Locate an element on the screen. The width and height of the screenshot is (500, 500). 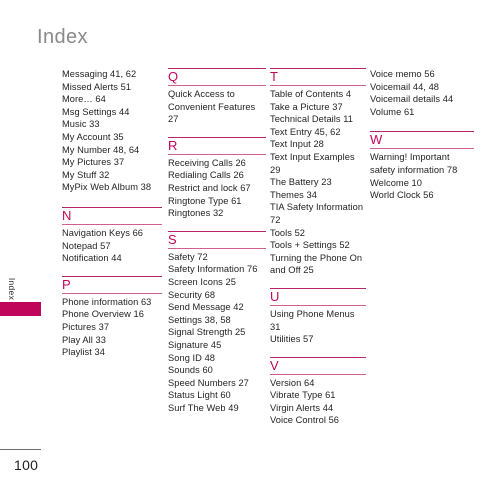
index-entry: Navigation Keys 66 is located at coordinates (112, 233).